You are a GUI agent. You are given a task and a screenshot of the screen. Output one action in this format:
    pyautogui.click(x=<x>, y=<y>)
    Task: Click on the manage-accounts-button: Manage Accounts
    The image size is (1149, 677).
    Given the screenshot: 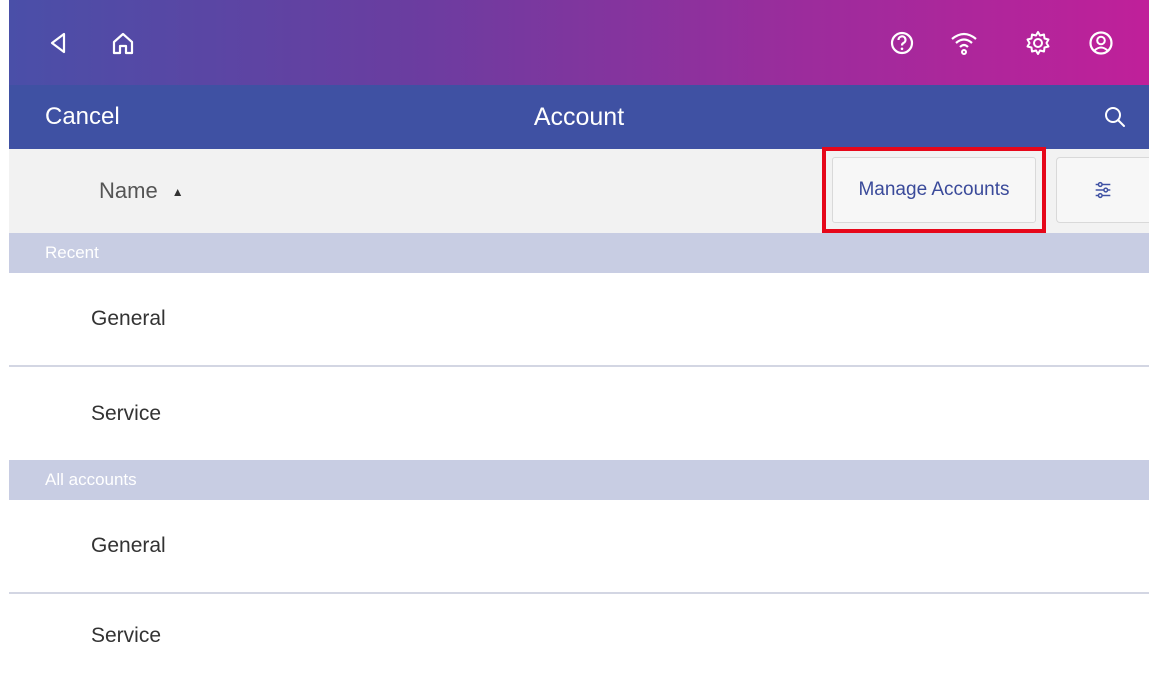 What is the action you would take?
    pyautogui.click(x=934, y=190)
    